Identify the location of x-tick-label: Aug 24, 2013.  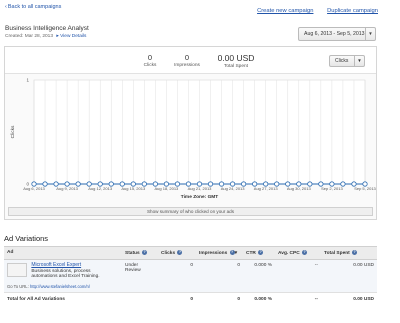
(233, 188).